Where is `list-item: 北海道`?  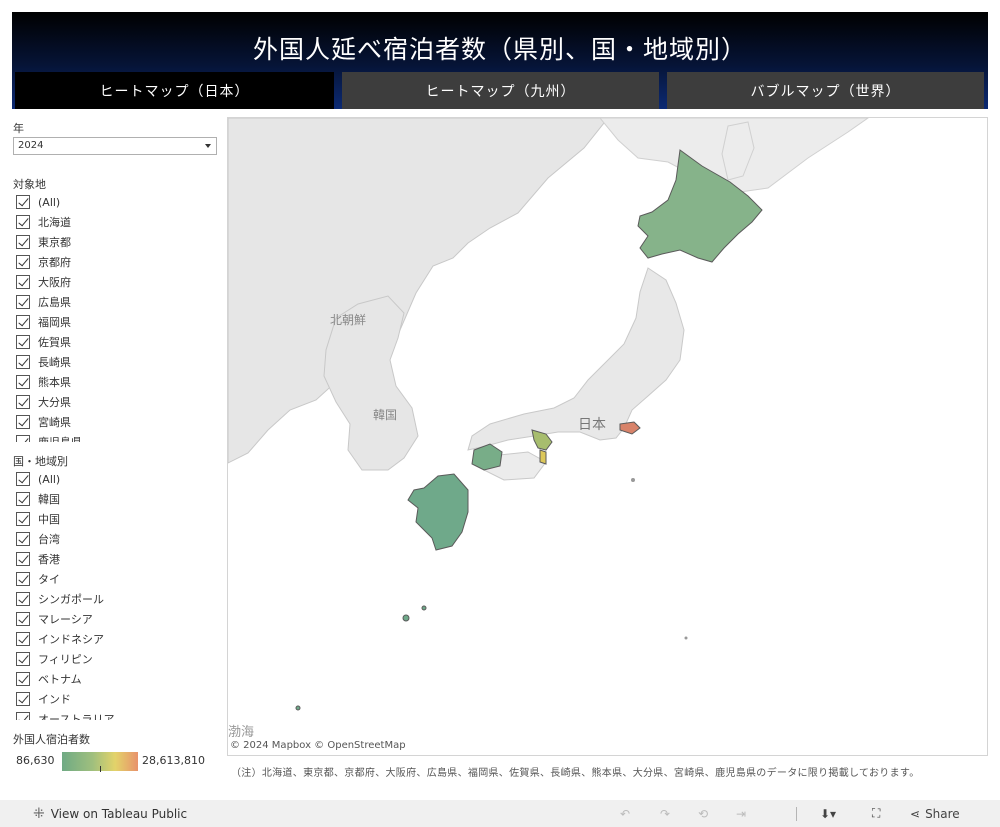
list-item: 北海道 is located at coordinates (115, 222).